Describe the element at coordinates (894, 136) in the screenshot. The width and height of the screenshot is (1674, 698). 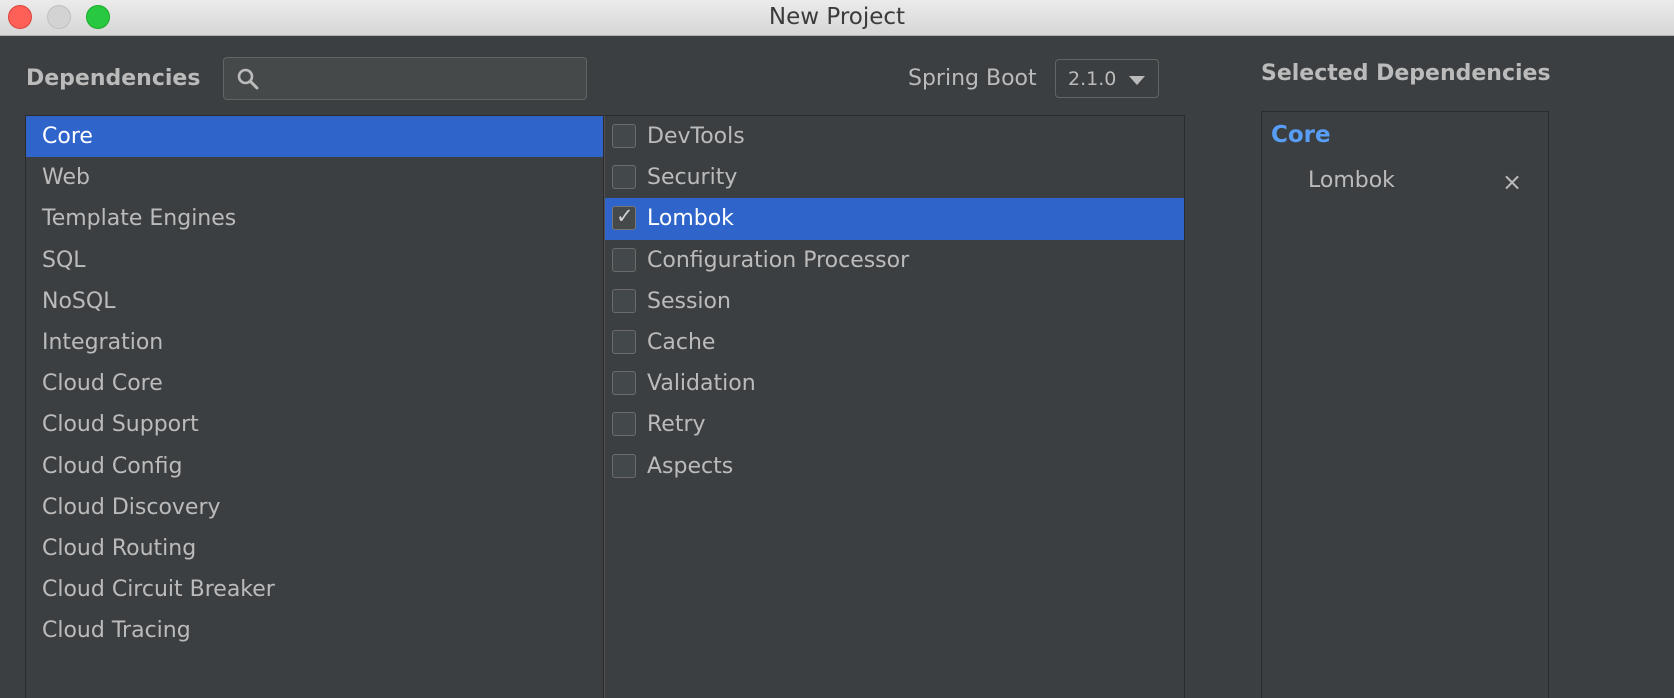
I see `dependency-item-devtools: DevTools` at that location.